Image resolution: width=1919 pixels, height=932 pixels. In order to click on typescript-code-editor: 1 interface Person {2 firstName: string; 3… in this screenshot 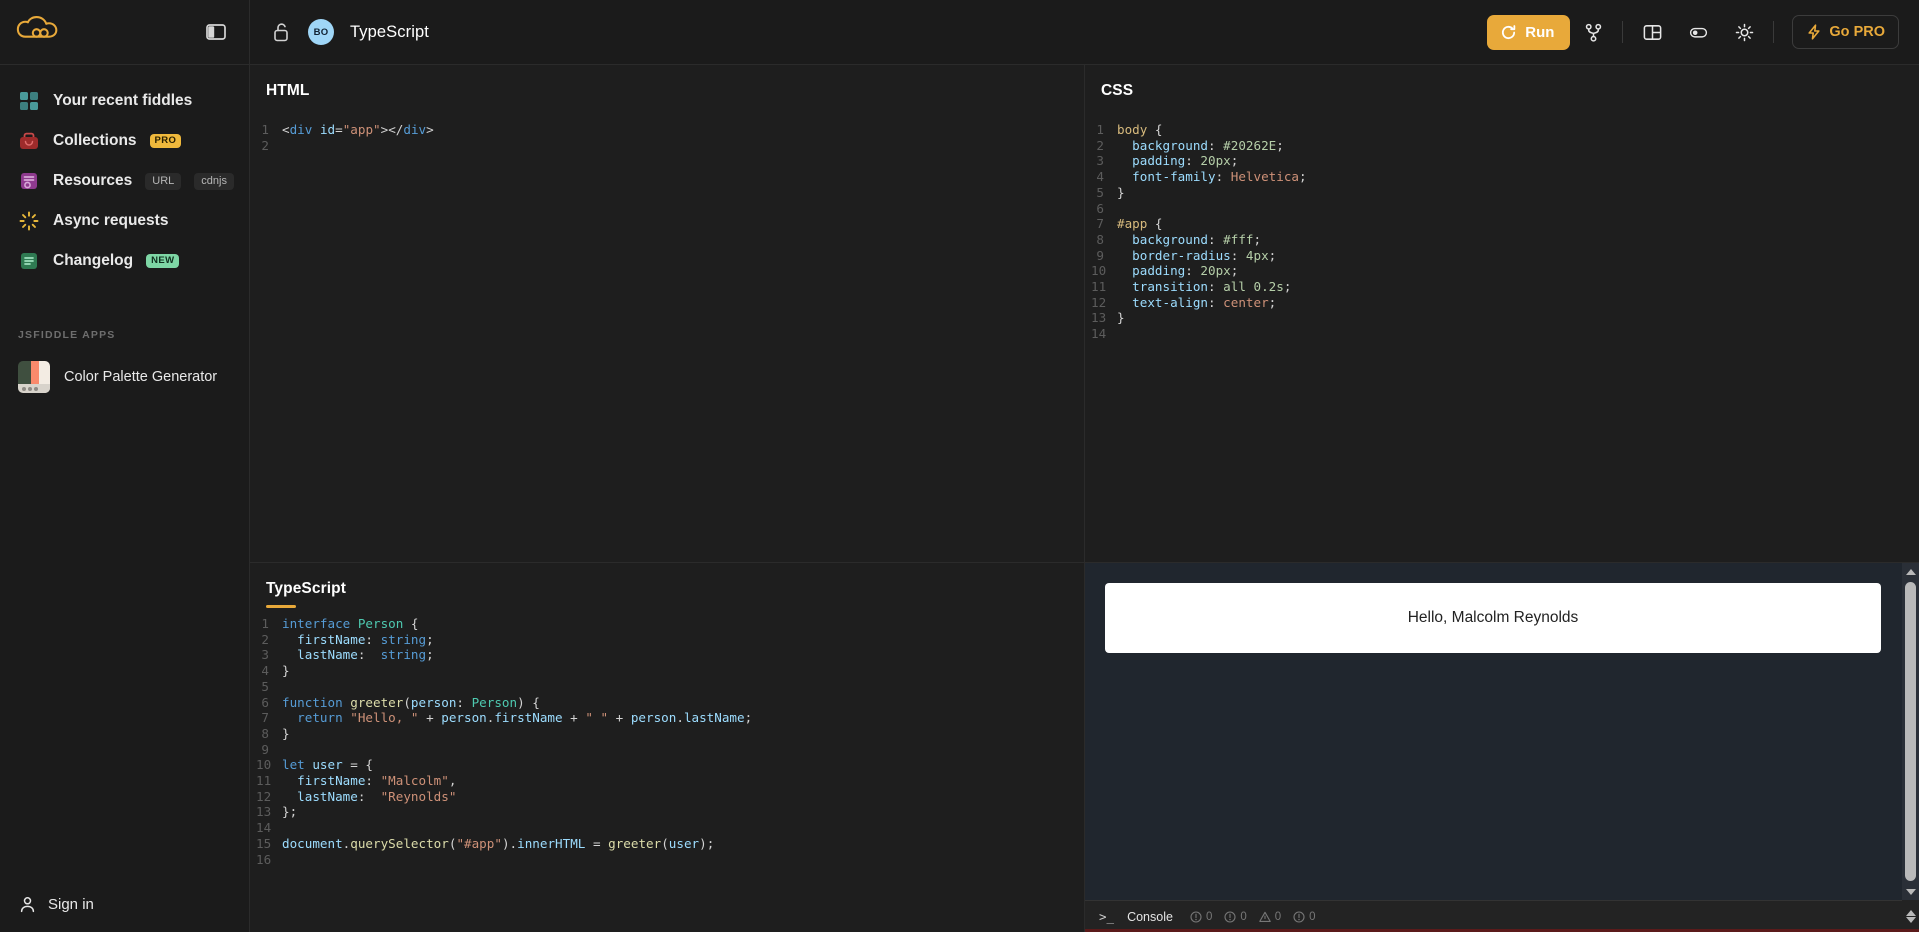, I will do `click(667, 741)`.